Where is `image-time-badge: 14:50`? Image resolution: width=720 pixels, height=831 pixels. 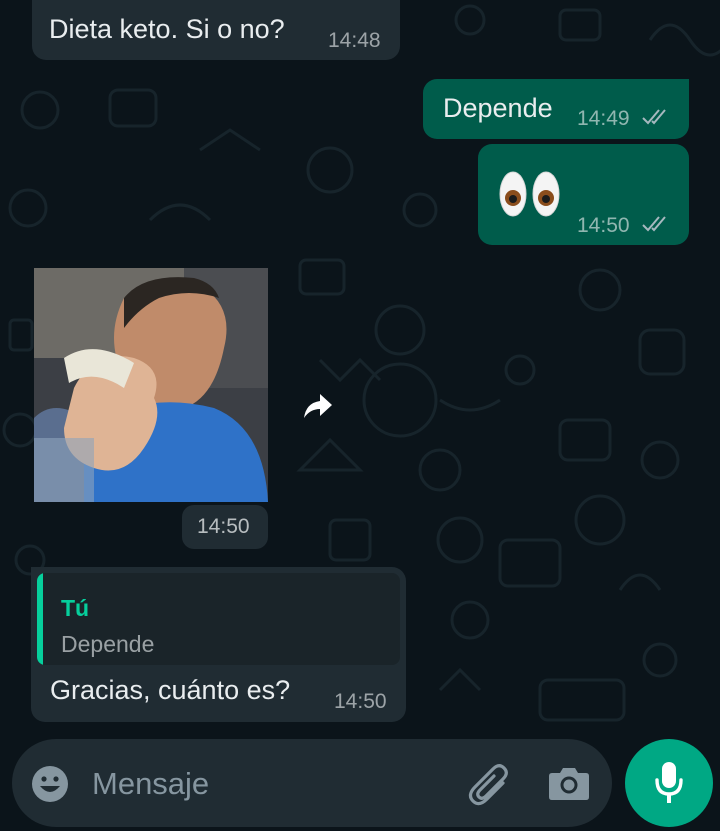 image-time-badge: 14:50 is located at coordinates (225, 527).